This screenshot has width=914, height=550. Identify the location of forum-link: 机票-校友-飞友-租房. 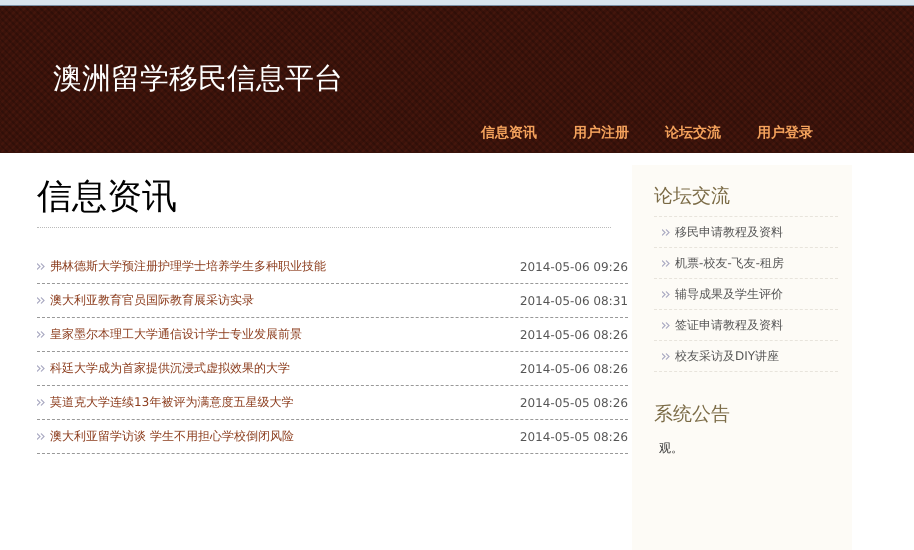
(729, 263).